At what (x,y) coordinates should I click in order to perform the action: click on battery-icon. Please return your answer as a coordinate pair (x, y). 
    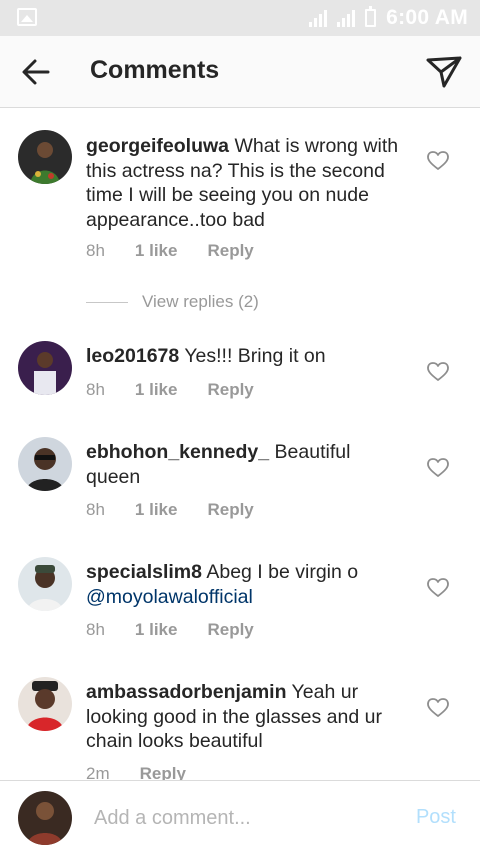
    Looking at the image, I should click on (371, 16).